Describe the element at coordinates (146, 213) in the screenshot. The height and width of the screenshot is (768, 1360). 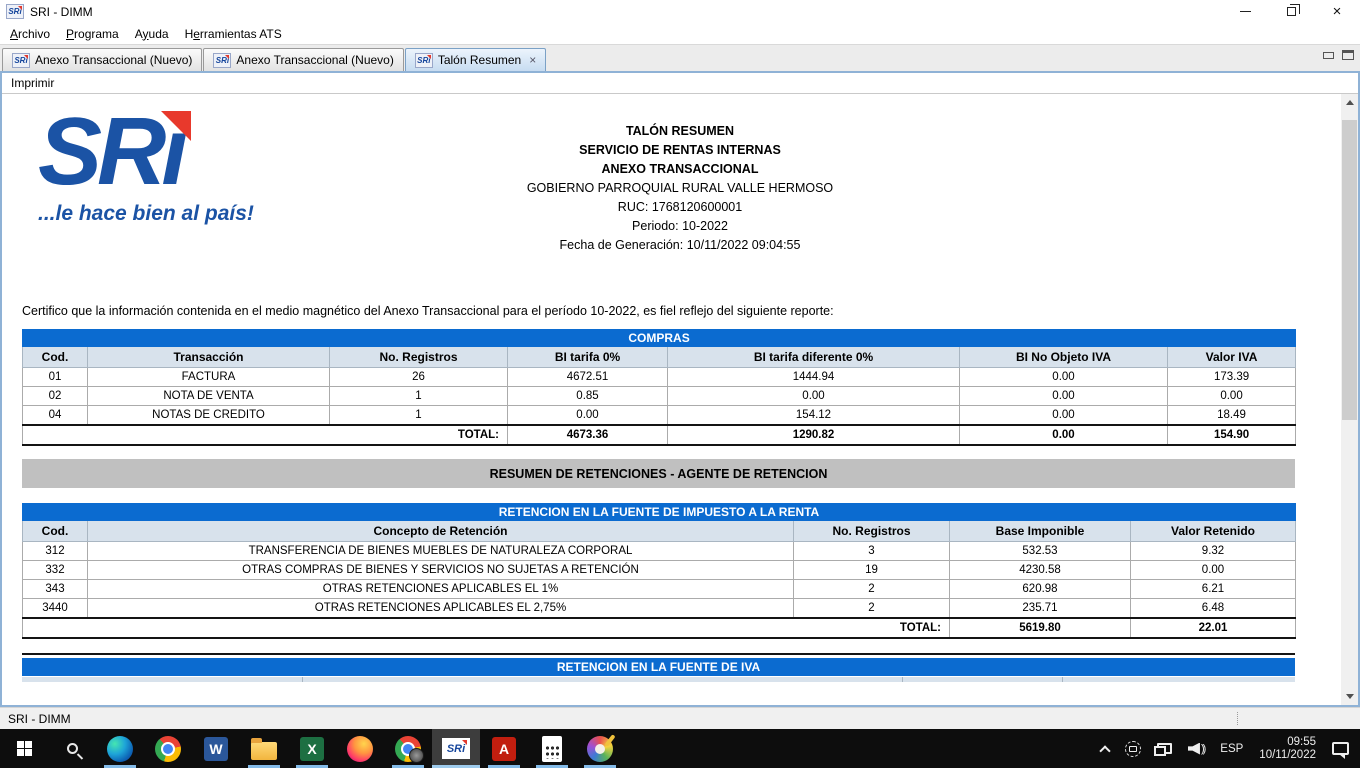
I see `sri-logo-tagline: ...le hace bien al país!` at that location.